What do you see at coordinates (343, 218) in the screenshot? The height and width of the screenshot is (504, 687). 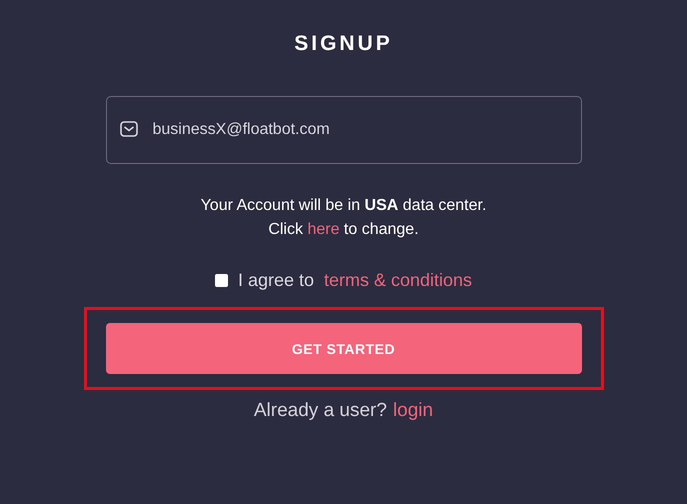 I see `data-center-note: Your Account will be in USA data center. Click here to change.` at bounding box center [343, 218].